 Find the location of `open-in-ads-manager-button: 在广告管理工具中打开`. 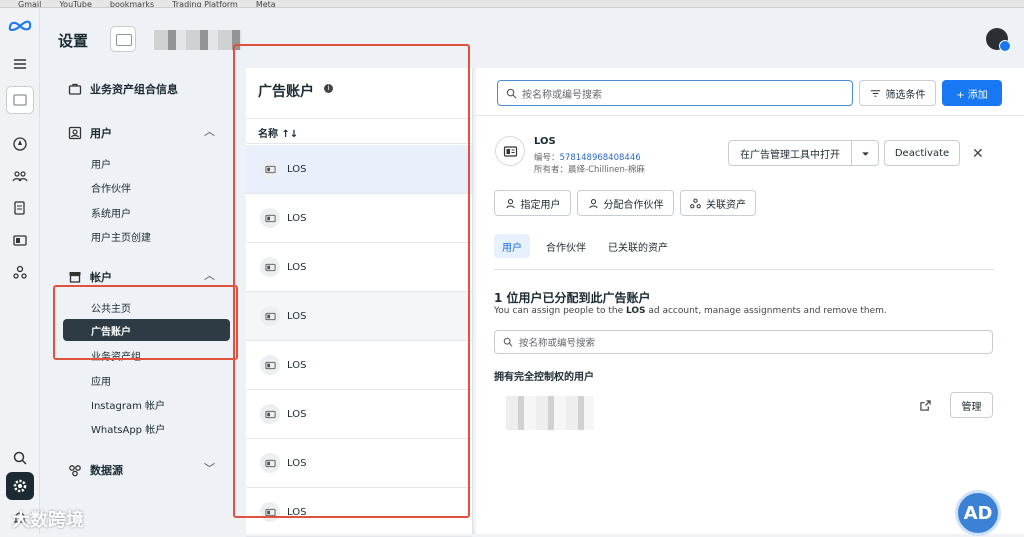

open-in-ads-manager-button: 在广告管理工具中打开 is located at coordinates (790, 153).